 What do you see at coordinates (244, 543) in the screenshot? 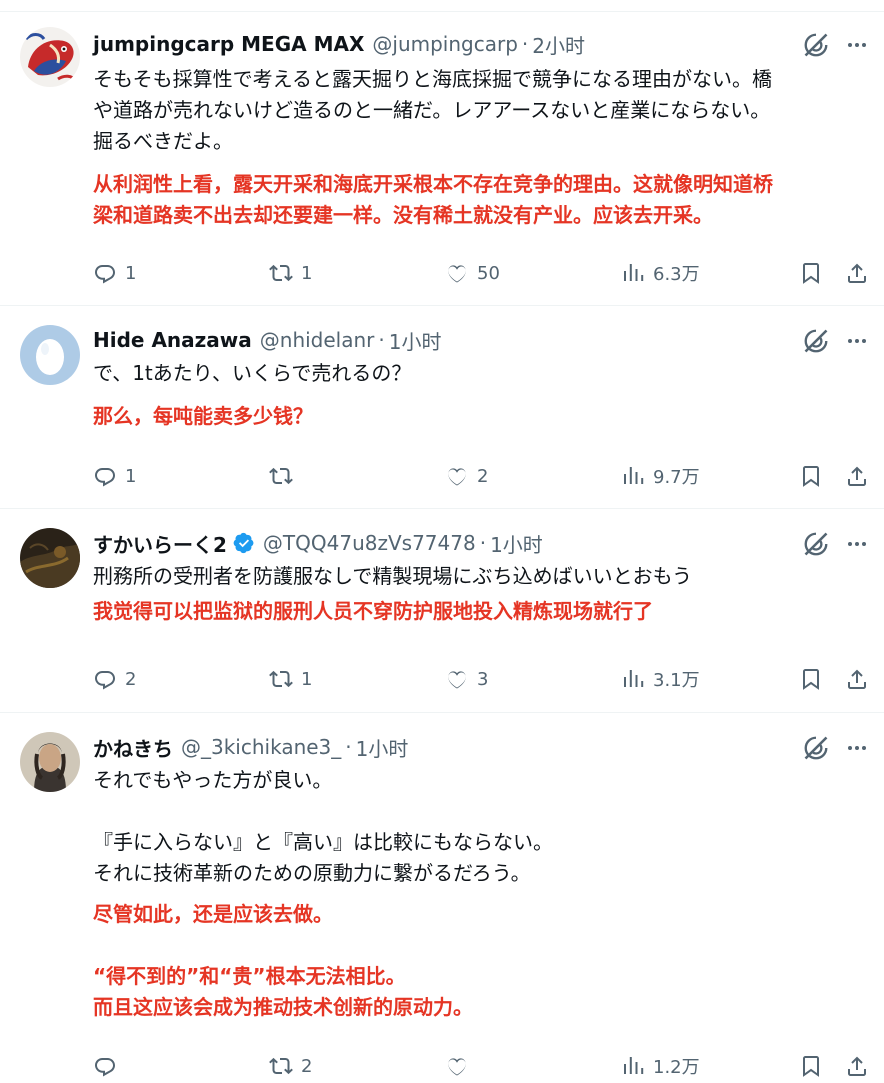
I see `verified-badge-icon` at bounding box center [244, 543].